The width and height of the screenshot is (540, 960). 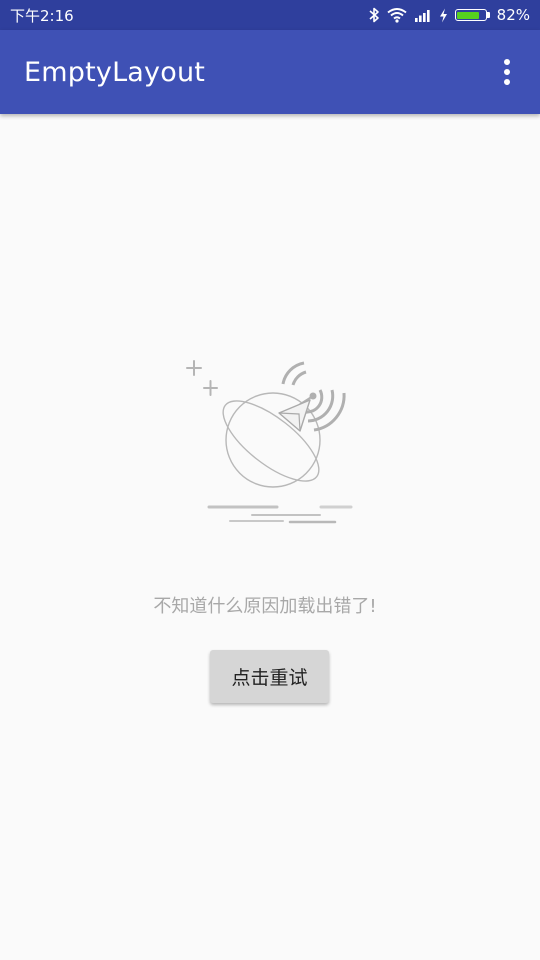 What do you see at coordinates (513, 15) in the screenshot?
I see `battery-percent: 82%` at bounding box center [513, 15].